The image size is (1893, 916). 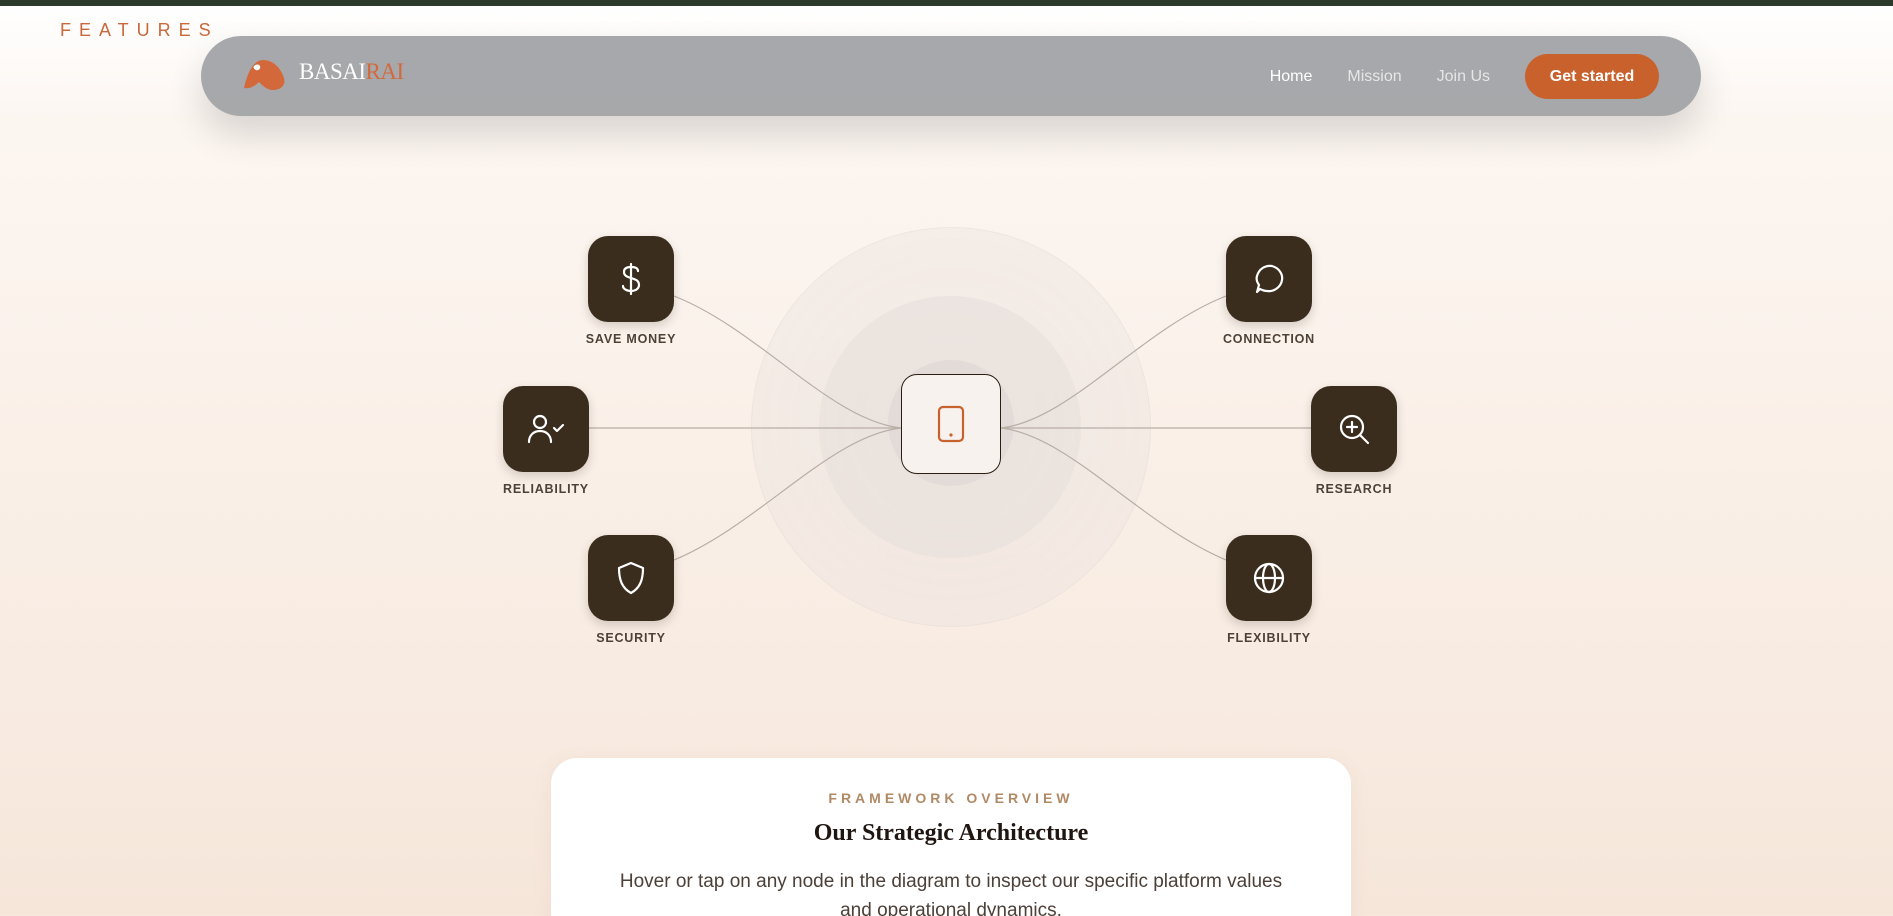 What do you see at coordinates (631, 638) in the screenshot?
I see `node-label: SECURITY` at bounding box center [631, 638].